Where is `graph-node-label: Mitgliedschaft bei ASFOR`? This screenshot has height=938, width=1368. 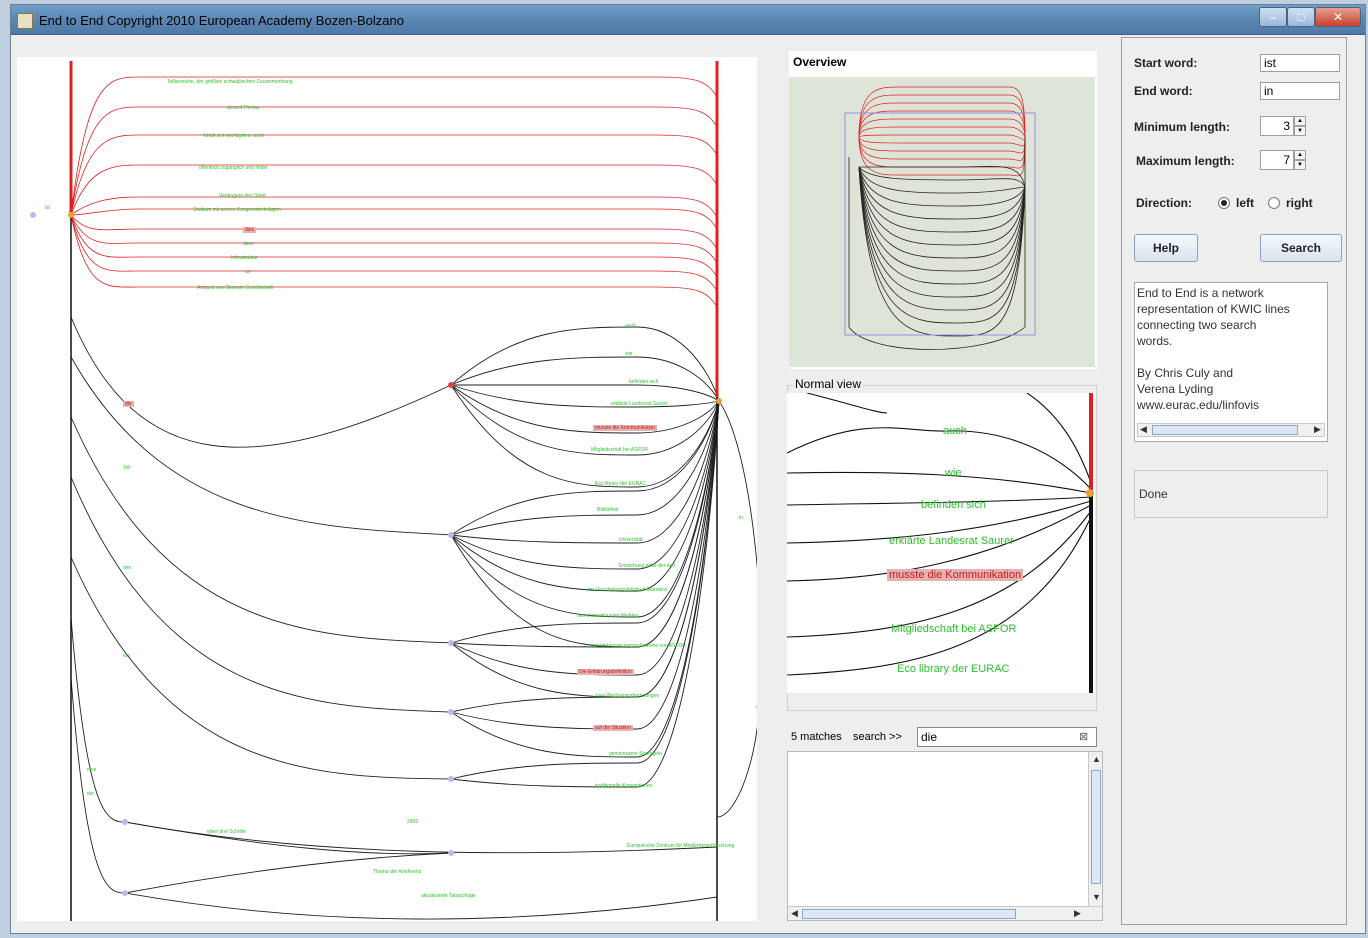 graph-node-label: Mitgliedschaft bei ASFOR is located at coordinates (619, 450).